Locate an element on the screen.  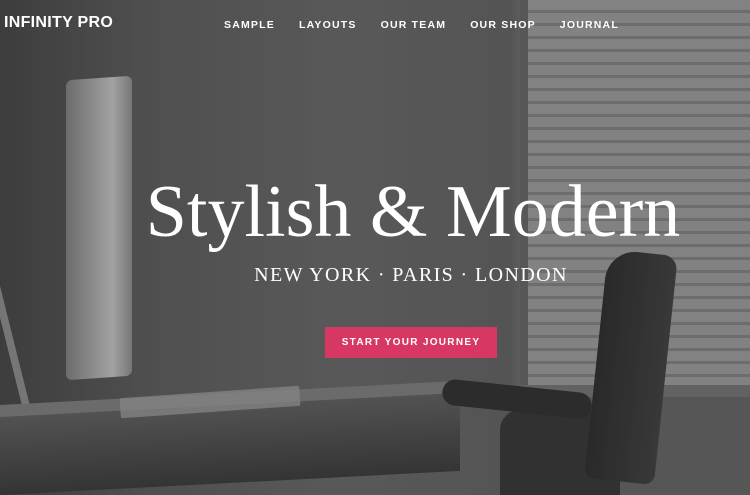
nav-item-sample: SAMPLE is located at coordinates (249, 25).